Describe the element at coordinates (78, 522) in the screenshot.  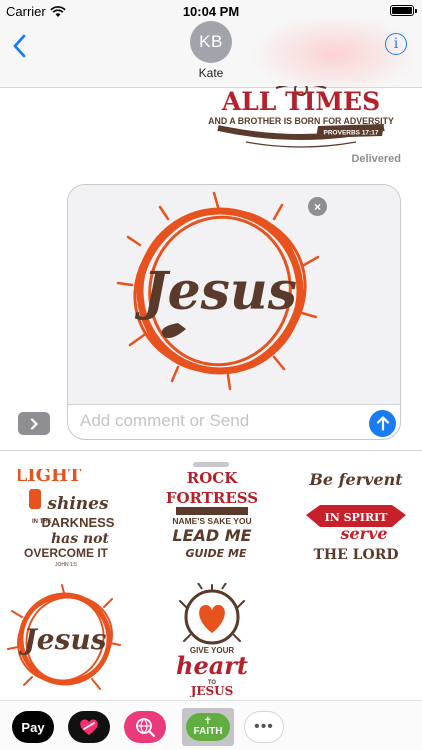
I see `sticker-darkness-word: DARKNESS` at that location.